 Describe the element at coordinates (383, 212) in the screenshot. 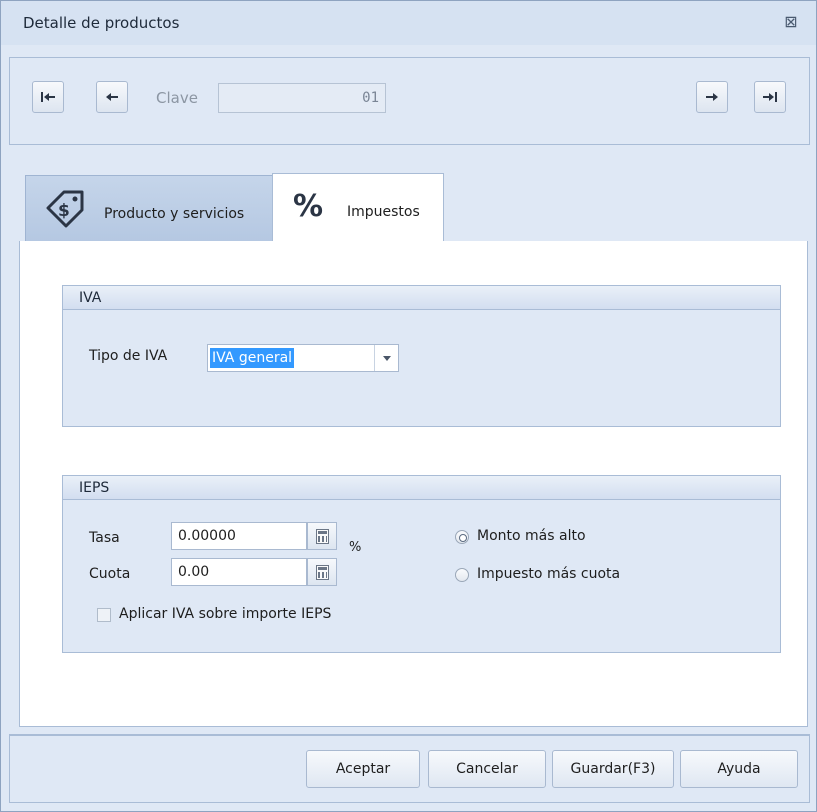

I see `tab-impuestos-label: Impuestos` at that location.